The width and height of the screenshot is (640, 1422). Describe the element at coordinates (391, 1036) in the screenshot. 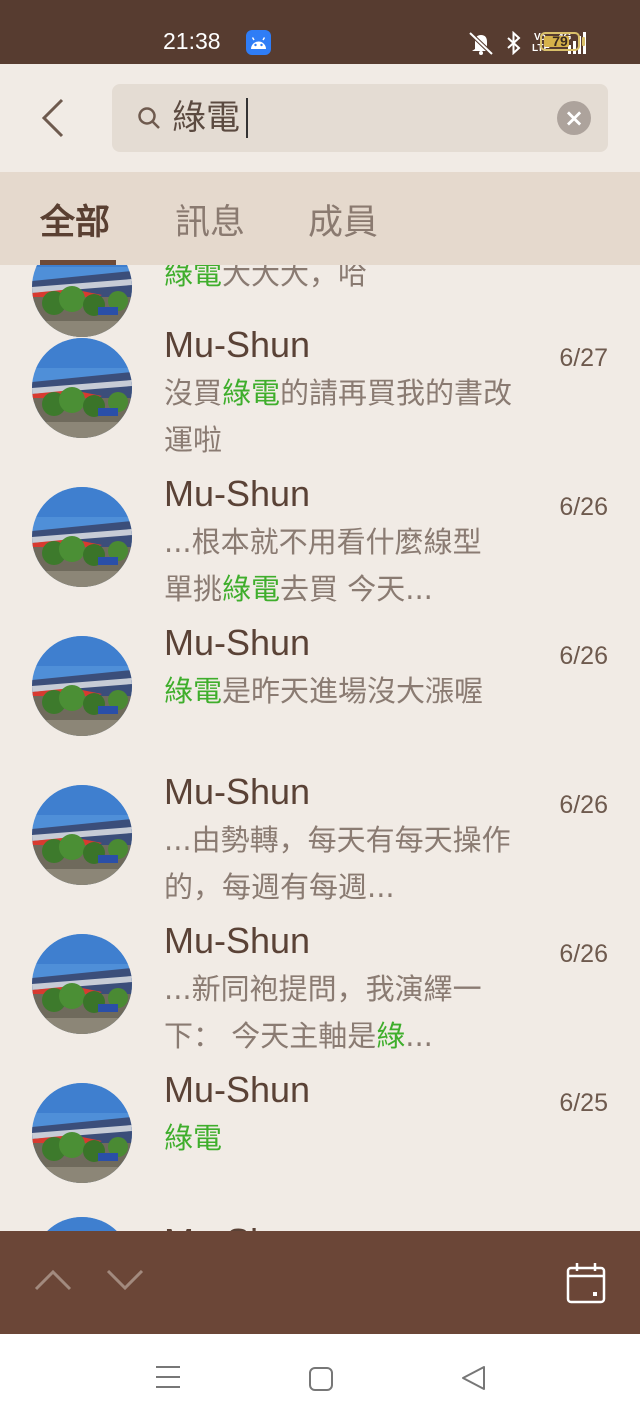

I see `snippet-highlight: 綠` at that location.